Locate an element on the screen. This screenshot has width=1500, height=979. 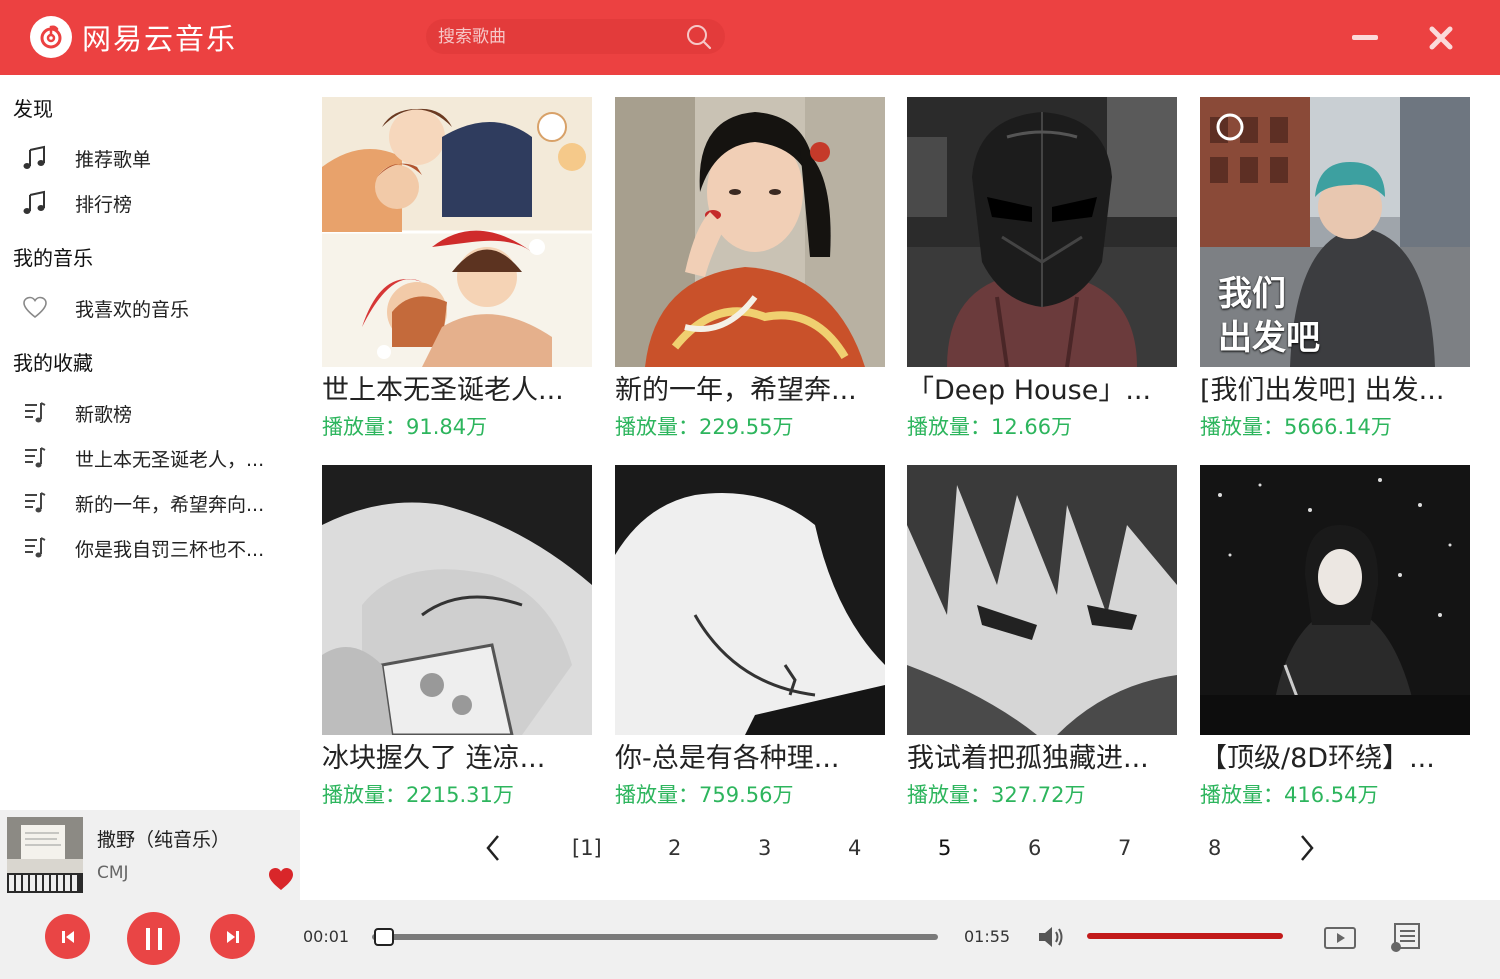
heart-filled-icon is located at coordinates (281, 879).